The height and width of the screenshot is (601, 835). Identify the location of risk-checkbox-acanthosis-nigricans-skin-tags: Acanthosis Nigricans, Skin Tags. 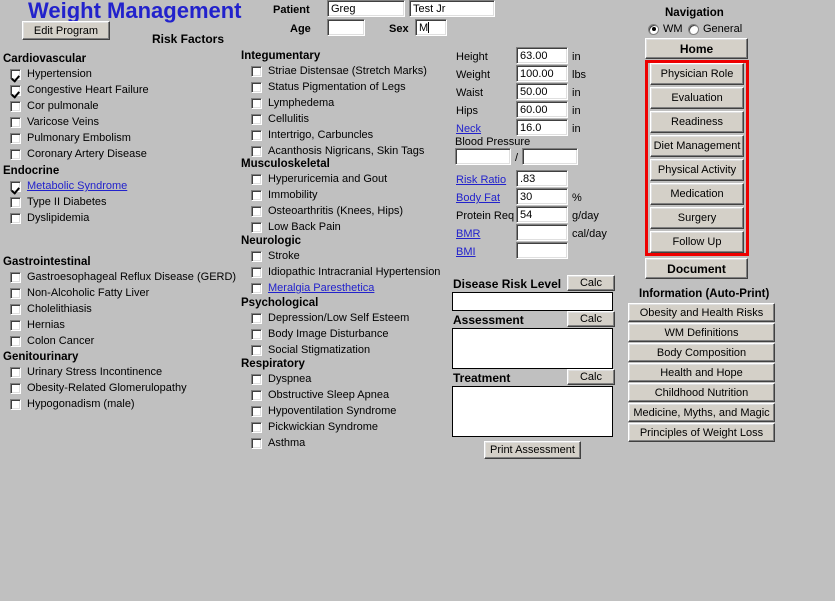
(337, 151).